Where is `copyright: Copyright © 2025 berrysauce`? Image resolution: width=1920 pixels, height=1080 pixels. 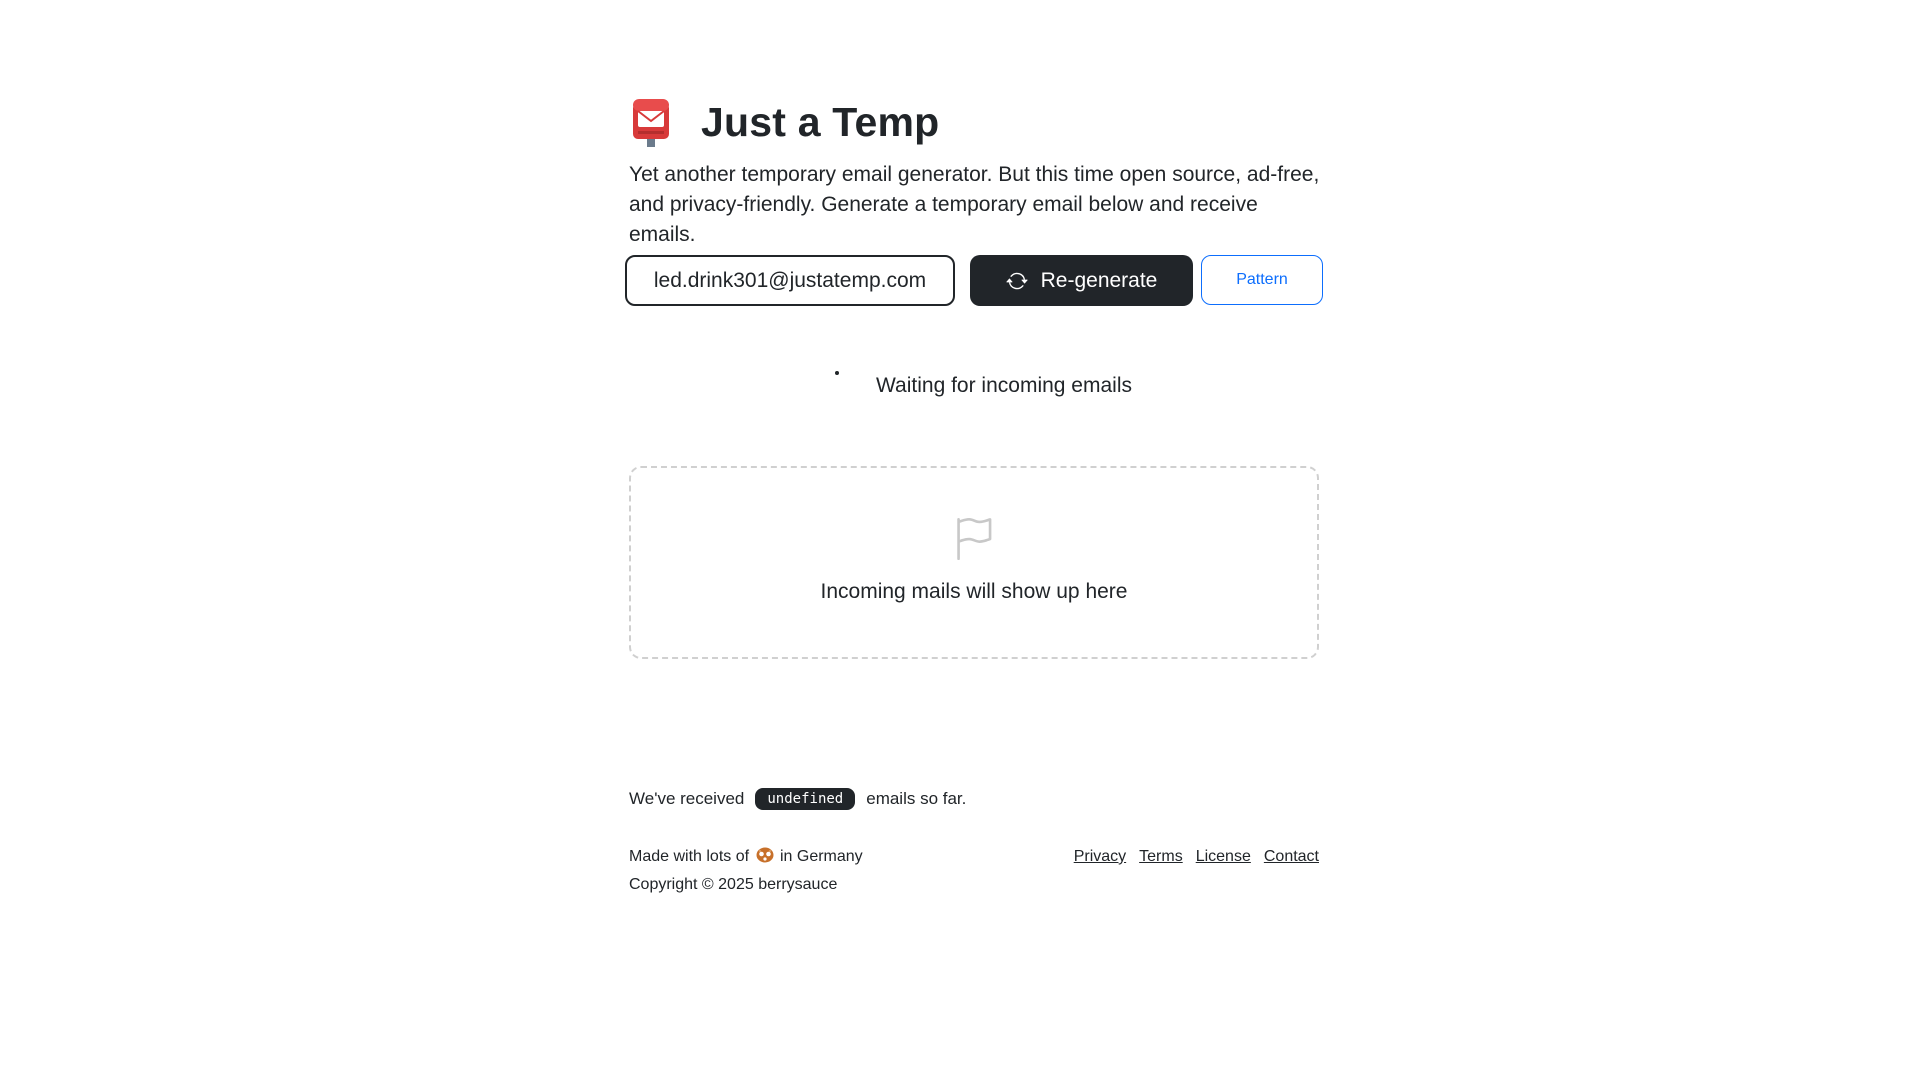
copyright: Copyright © 2025 berrysauce is located at coordinates (733, 884).